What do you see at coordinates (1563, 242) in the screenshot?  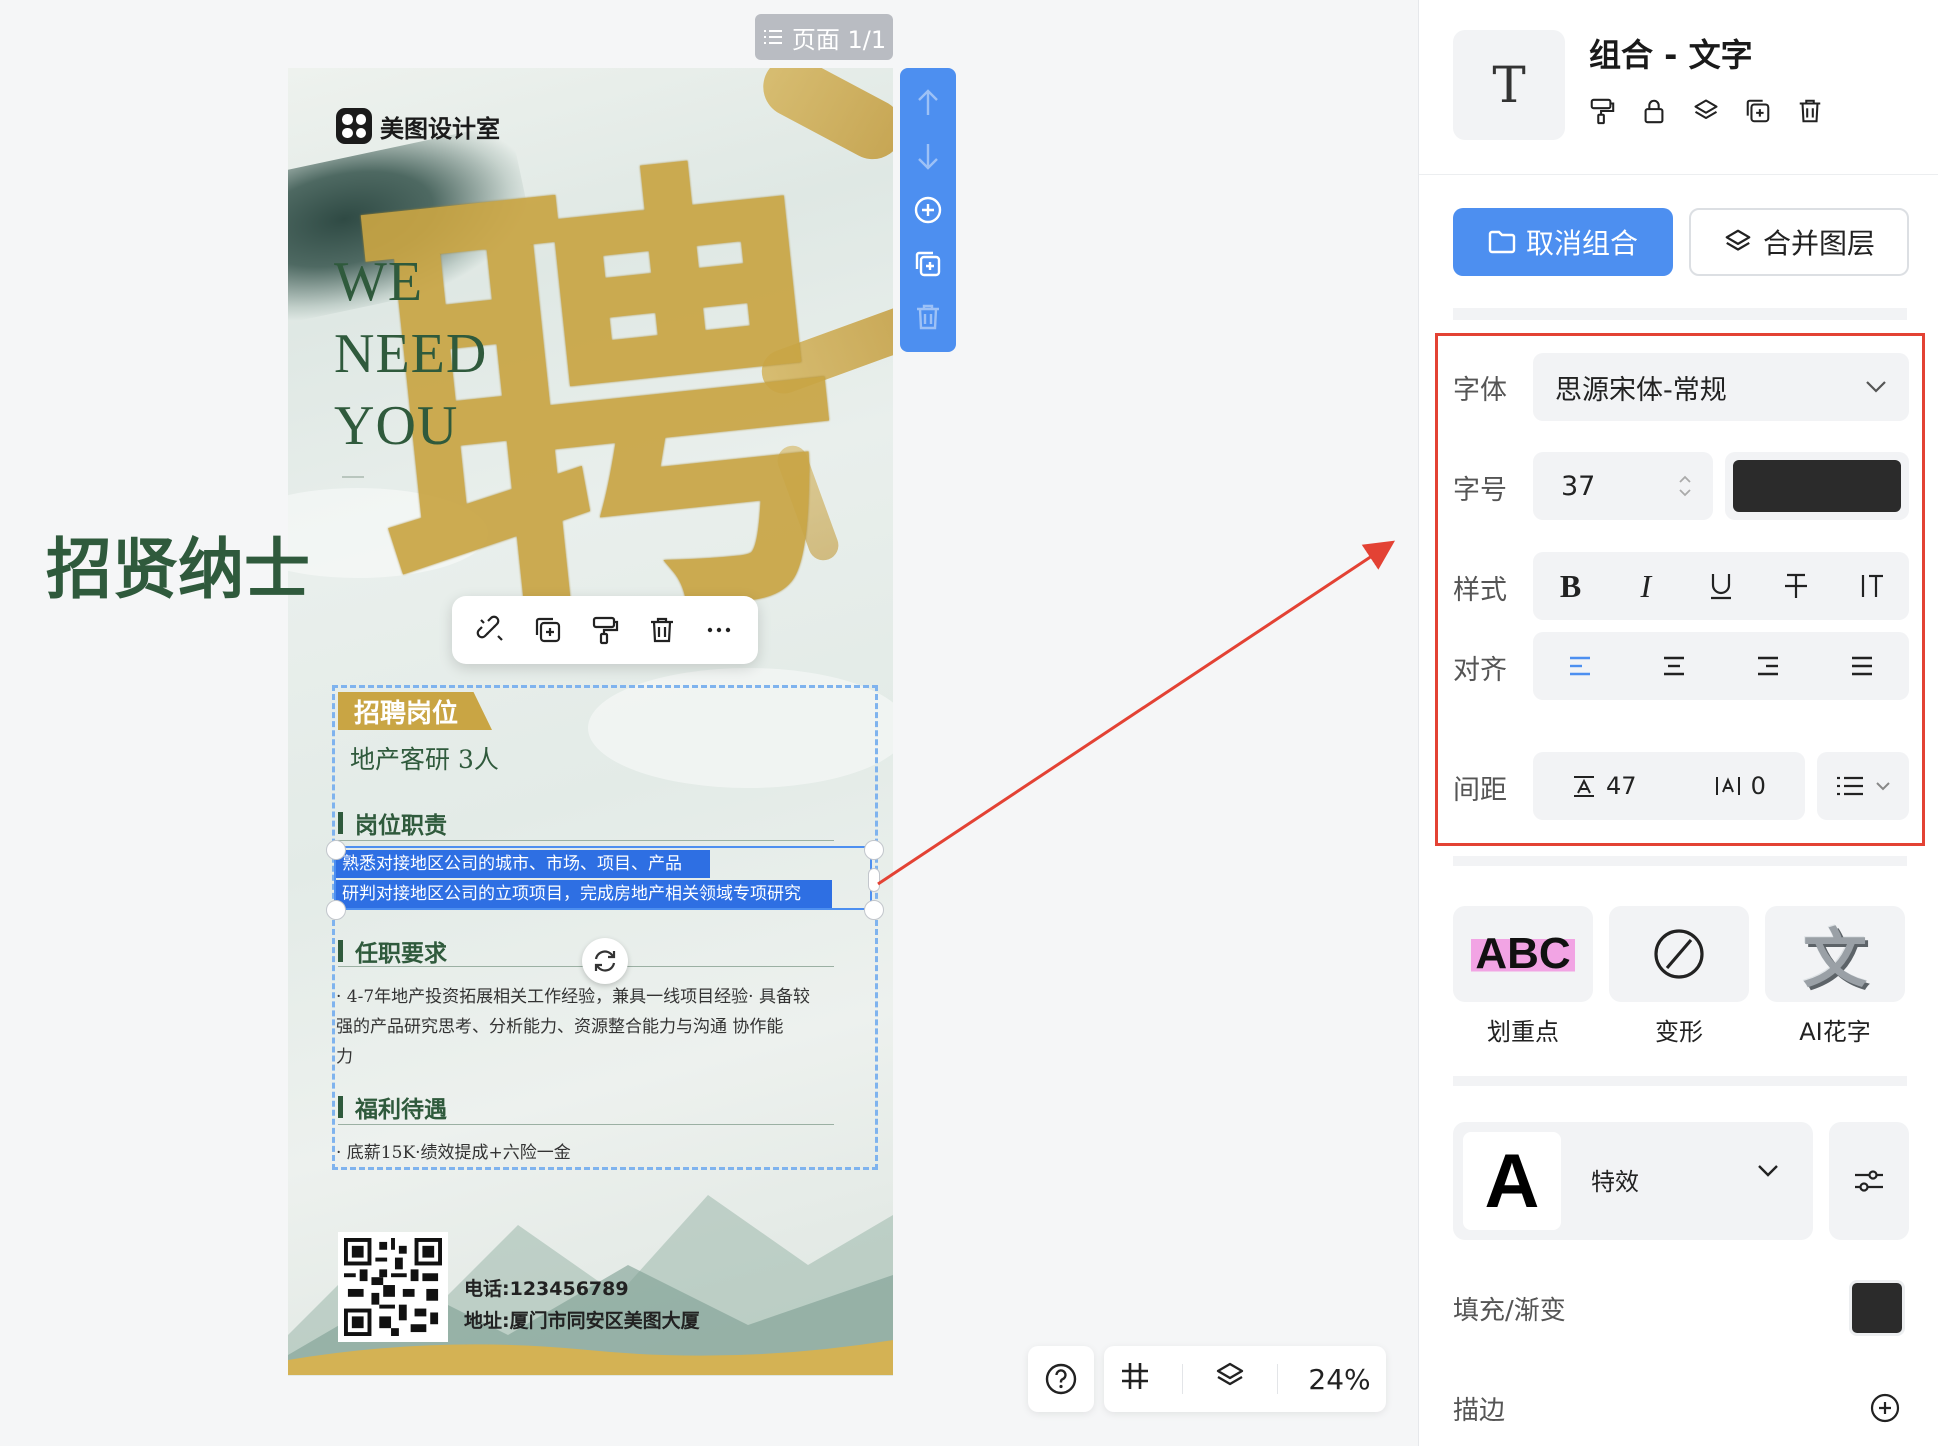 I see `ungroup-button: 取消组合` at bounding box center [1563, 242].